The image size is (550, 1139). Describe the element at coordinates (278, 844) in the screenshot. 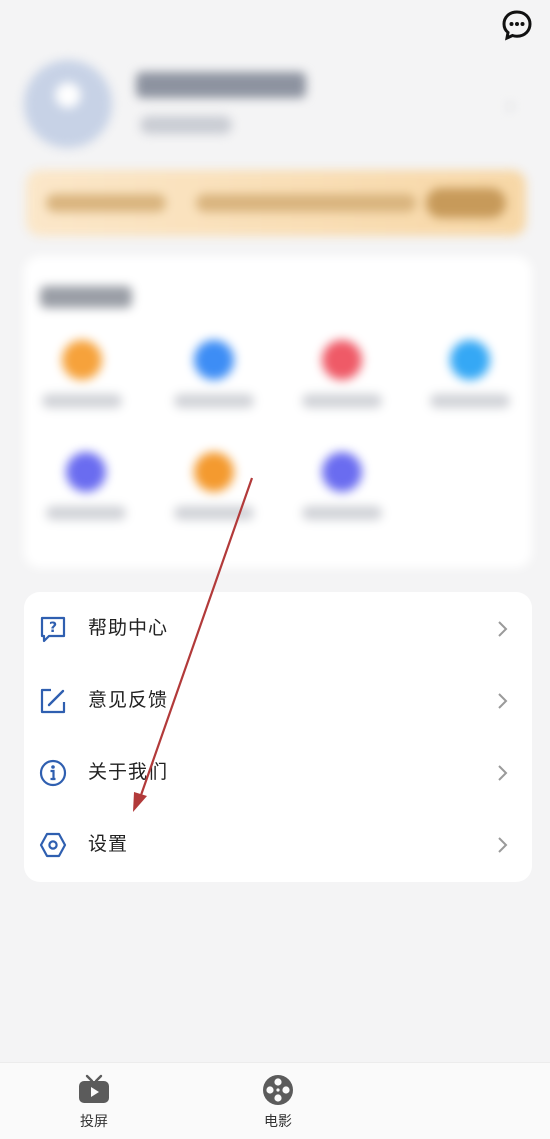

I see `menu-item-settings: 设置` at that location.